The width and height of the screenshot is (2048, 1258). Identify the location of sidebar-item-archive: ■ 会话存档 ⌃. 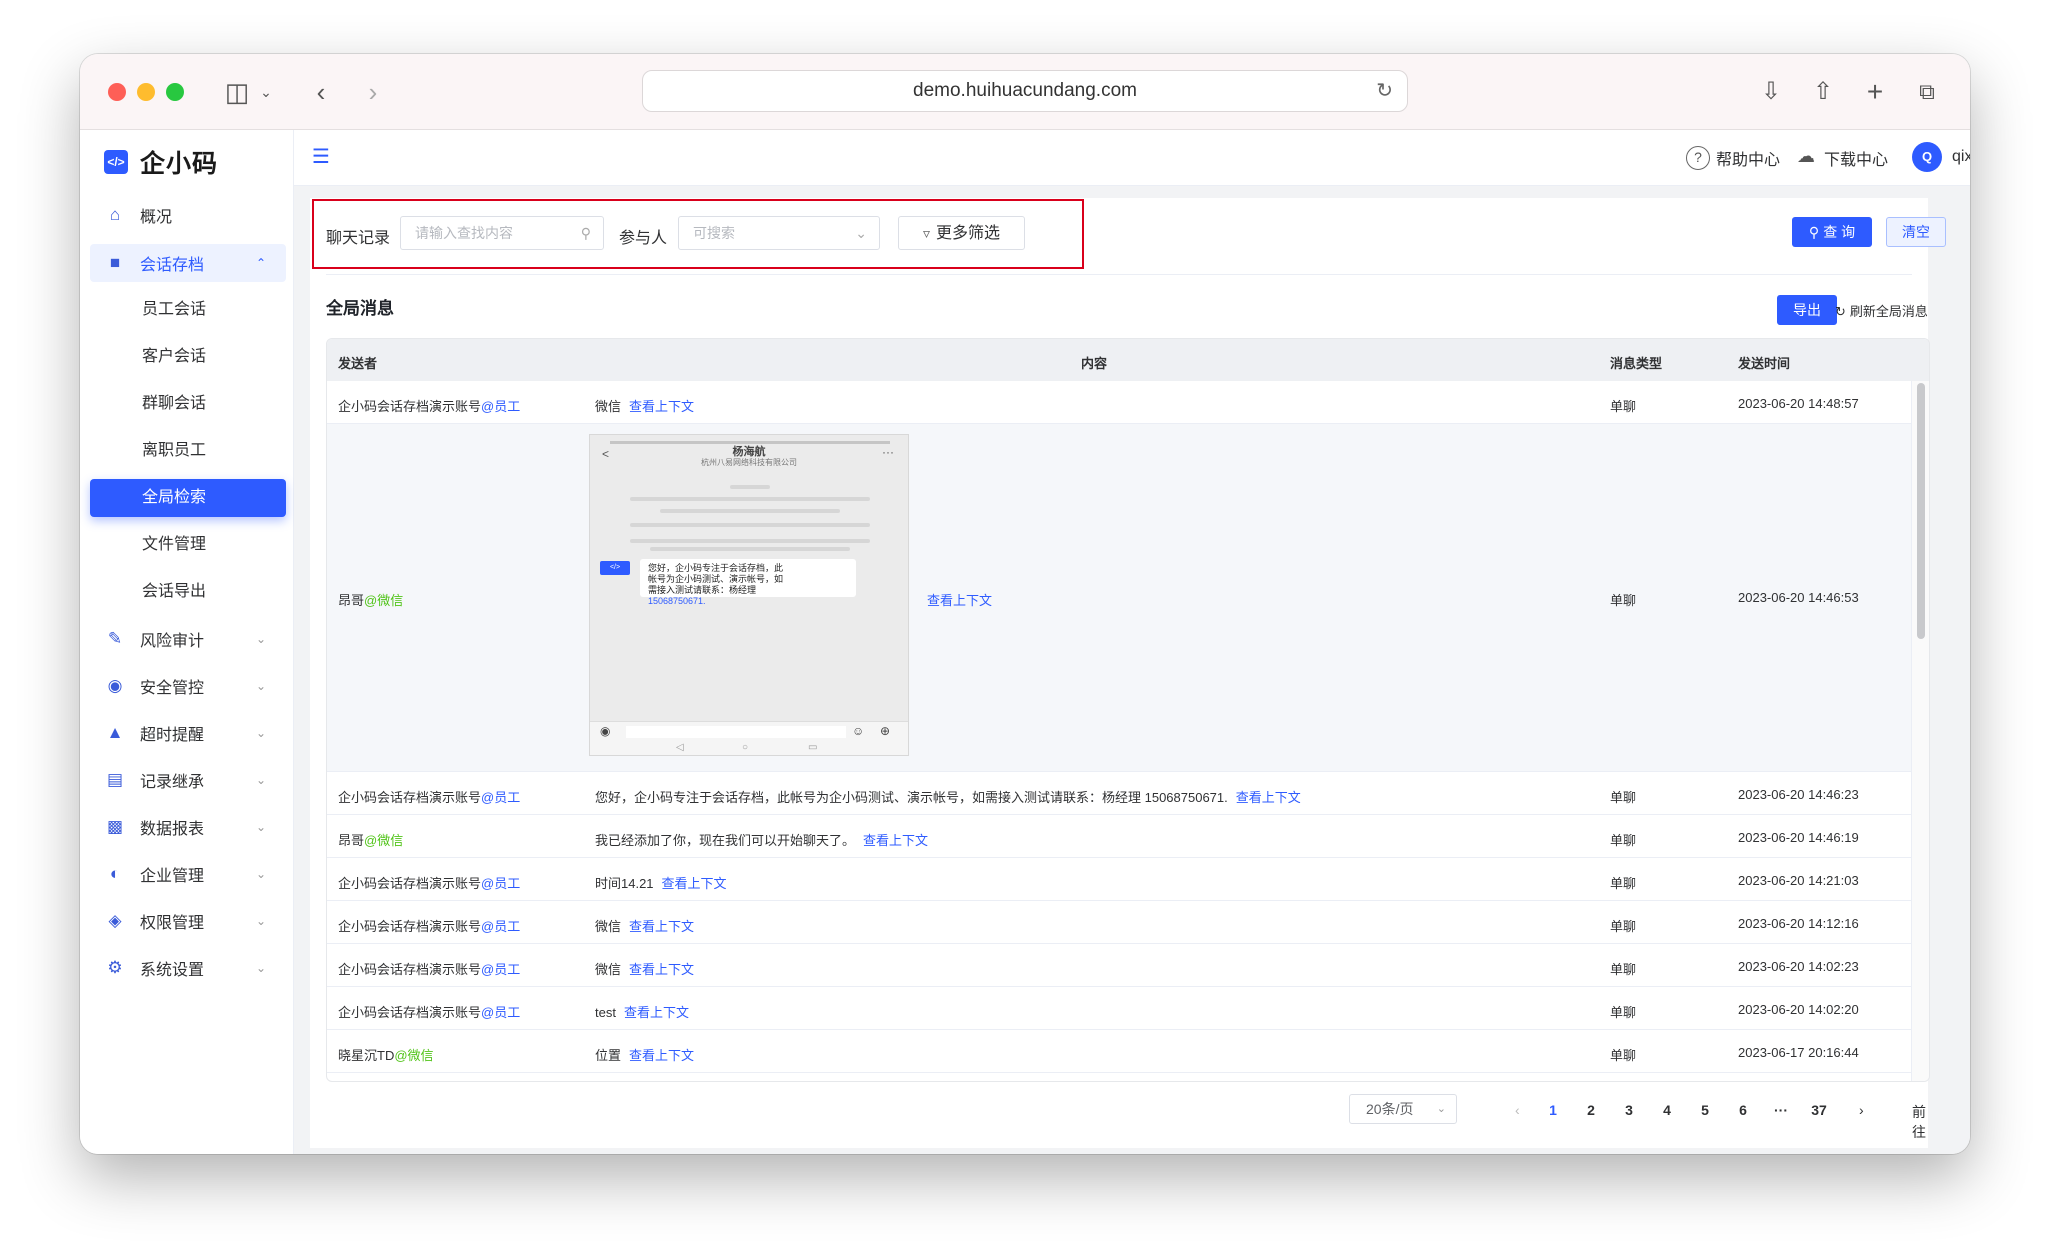
(188, 263).